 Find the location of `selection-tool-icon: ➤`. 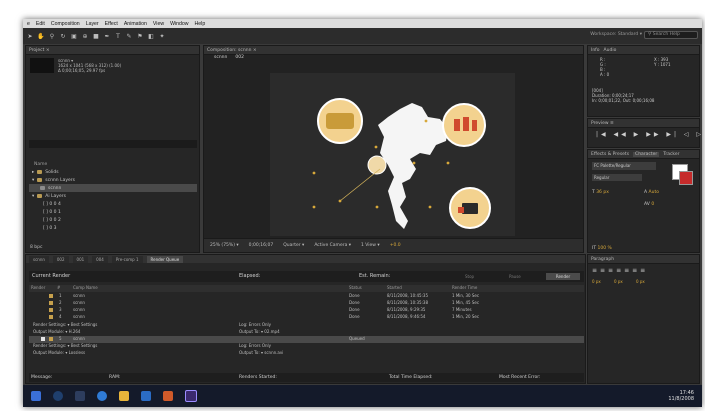

selection-tool-icon: ➤ is located at coordinates (30, 36).